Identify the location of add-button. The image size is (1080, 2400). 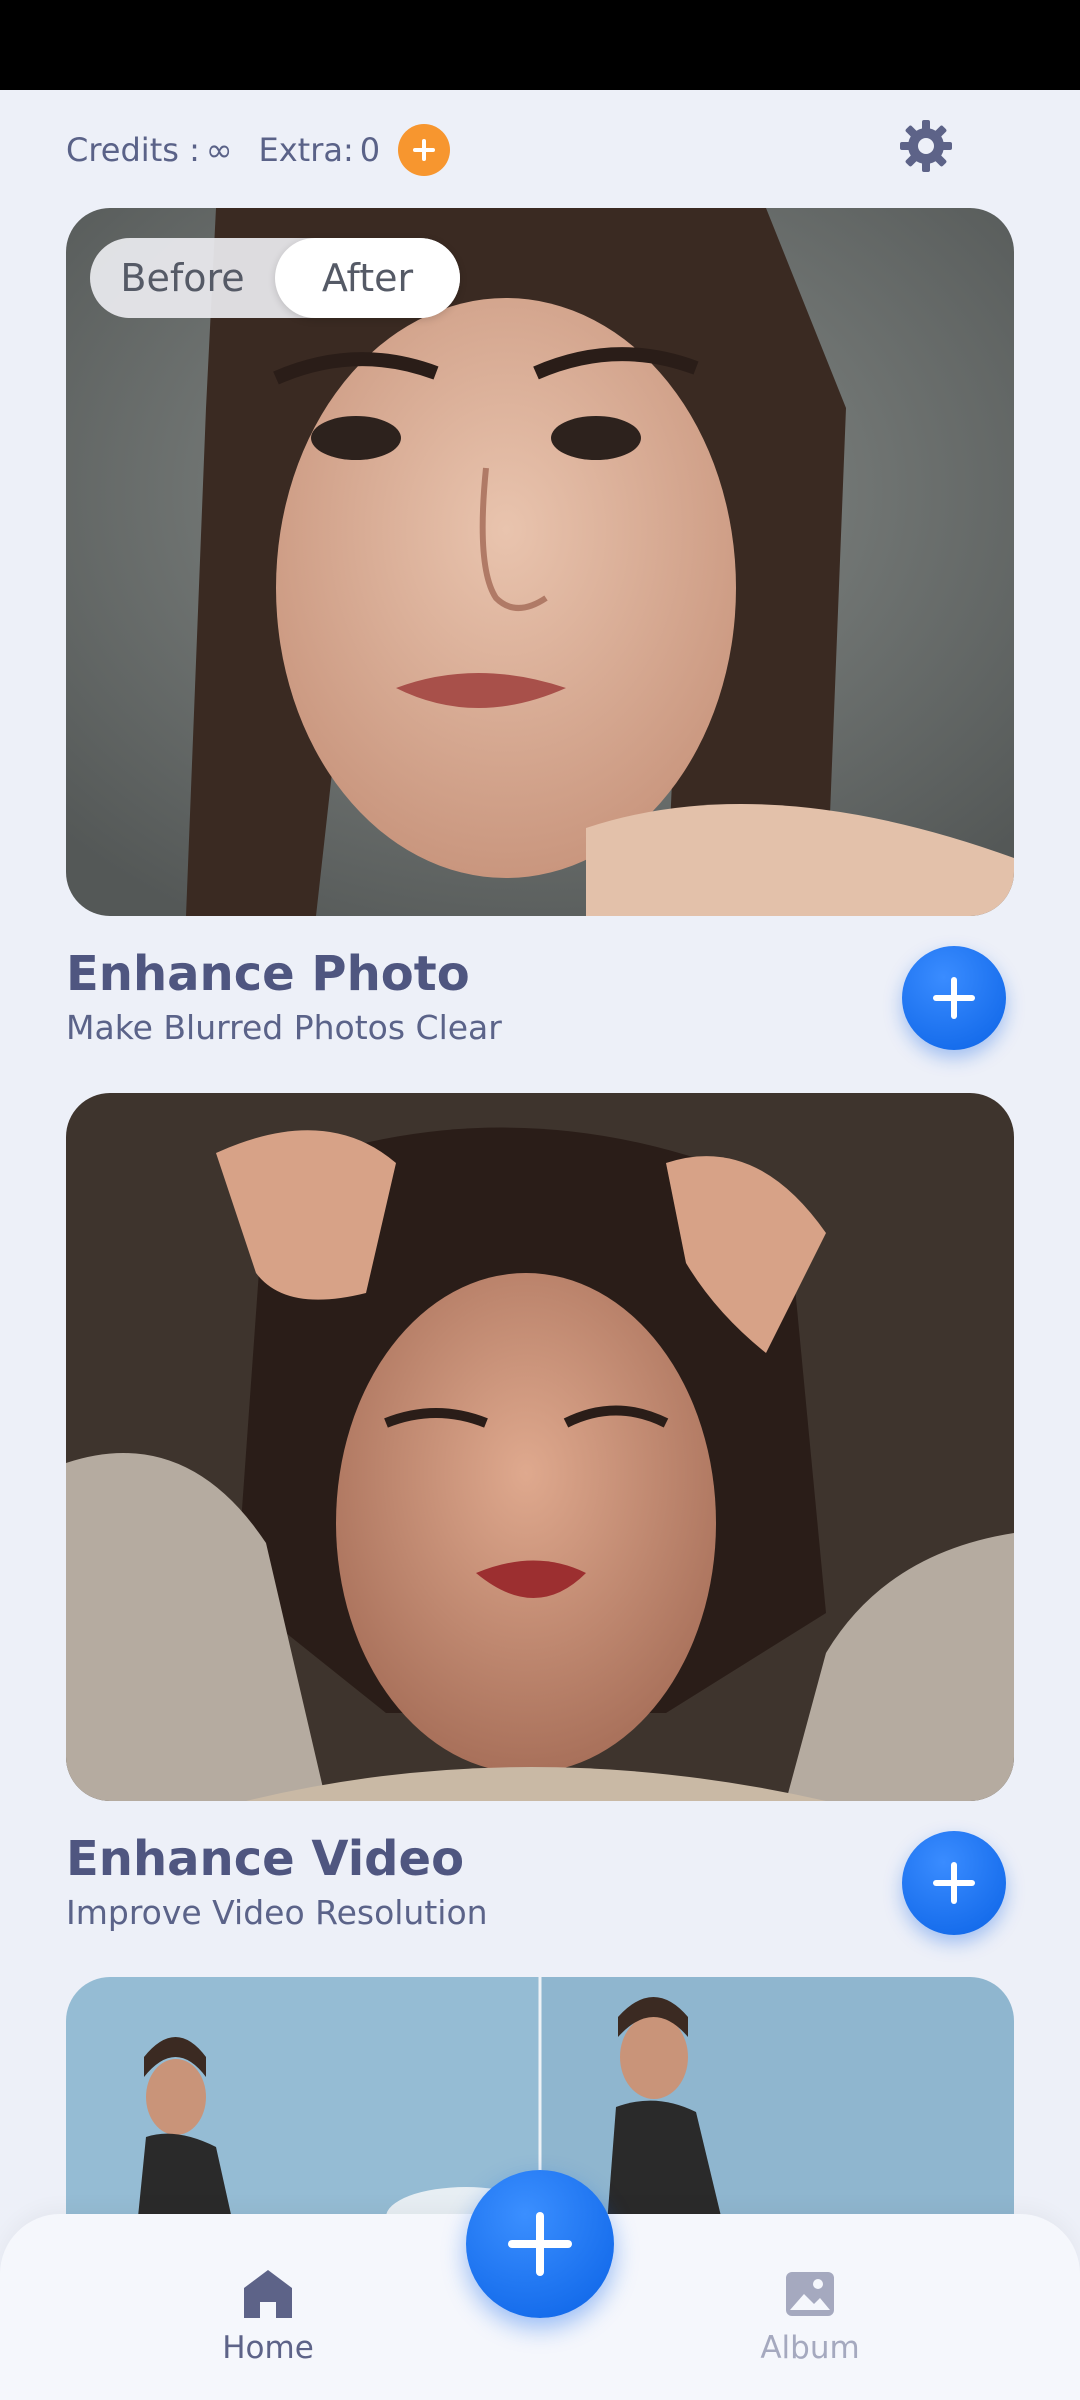
(540, 2244).